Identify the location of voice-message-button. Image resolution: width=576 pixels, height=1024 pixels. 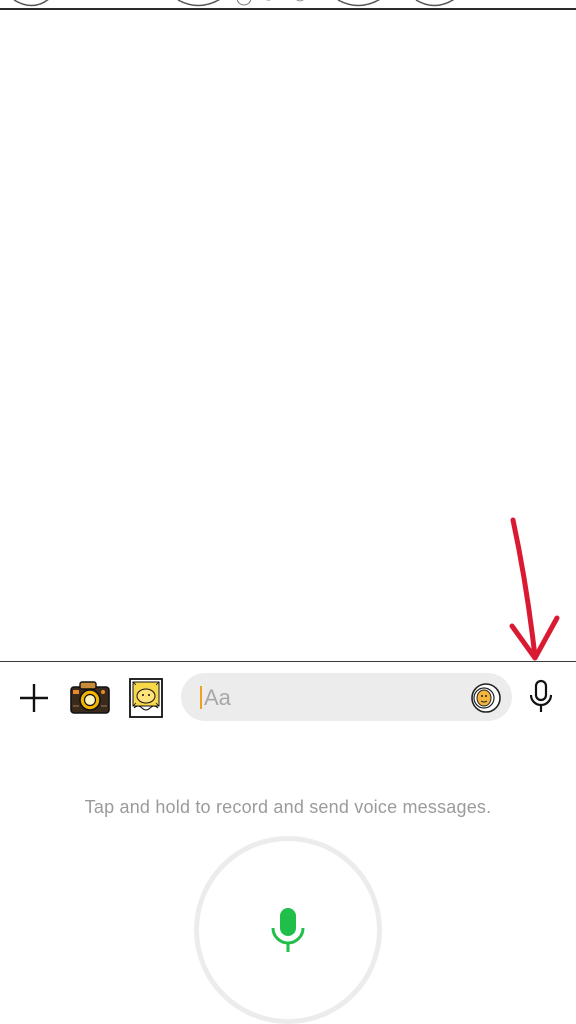
(541, 697).